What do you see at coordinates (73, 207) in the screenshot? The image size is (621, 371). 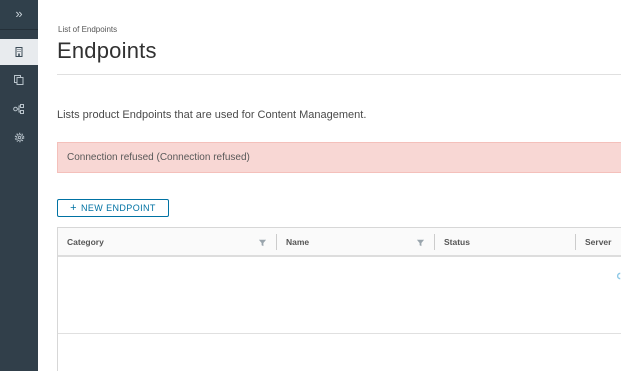 I see `plus-icon: +` at bounding box center [73, 207].